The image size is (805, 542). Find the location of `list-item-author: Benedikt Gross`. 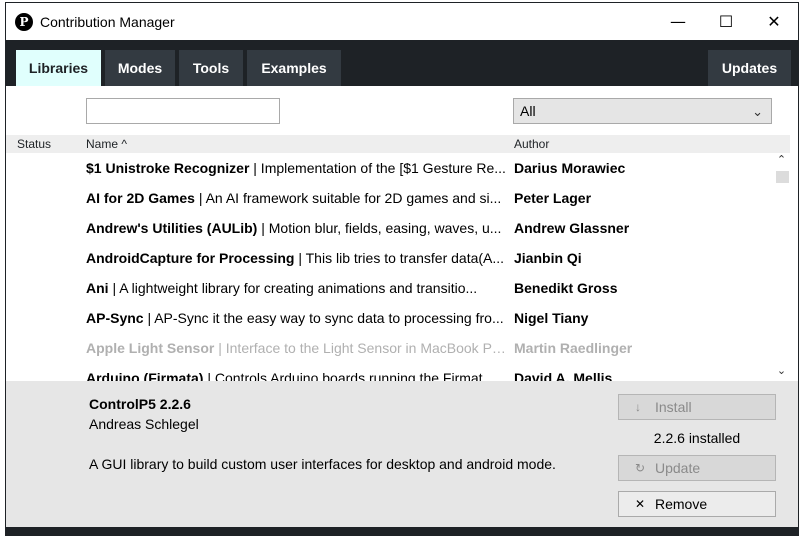

list-item-author: Benedikt Gross is located at coordinates (566, 288).